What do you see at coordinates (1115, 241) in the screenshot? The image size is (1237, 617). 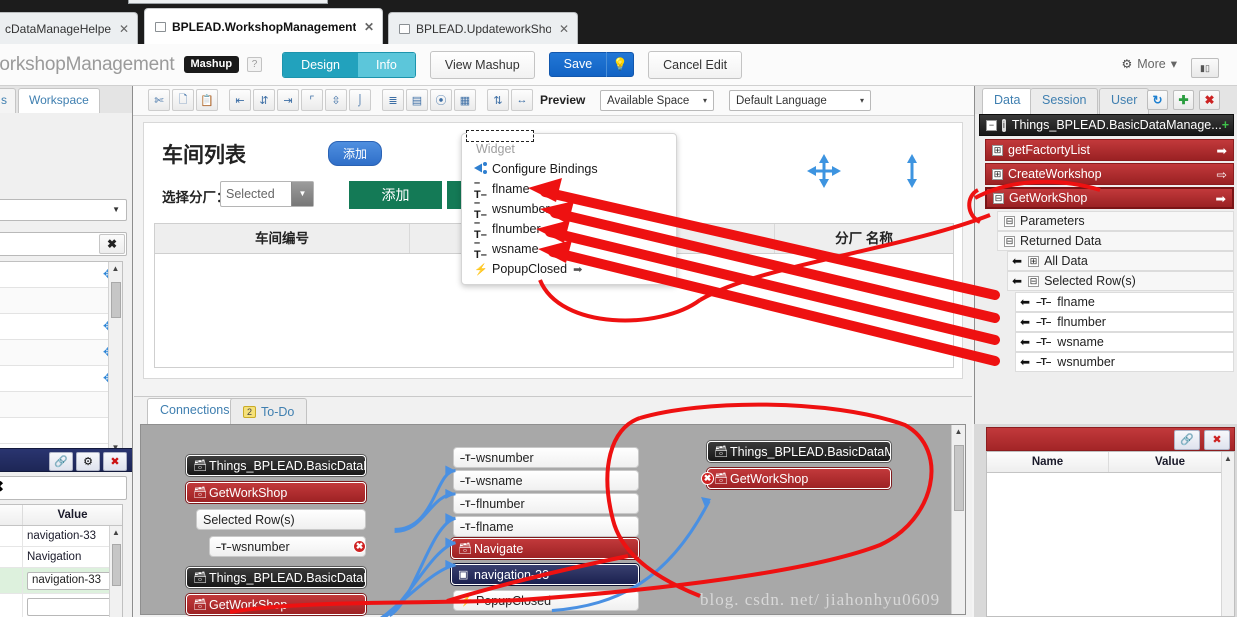 I see `section-returned-data: ⊟ Returned Data` at bounding box center [1115, 241].